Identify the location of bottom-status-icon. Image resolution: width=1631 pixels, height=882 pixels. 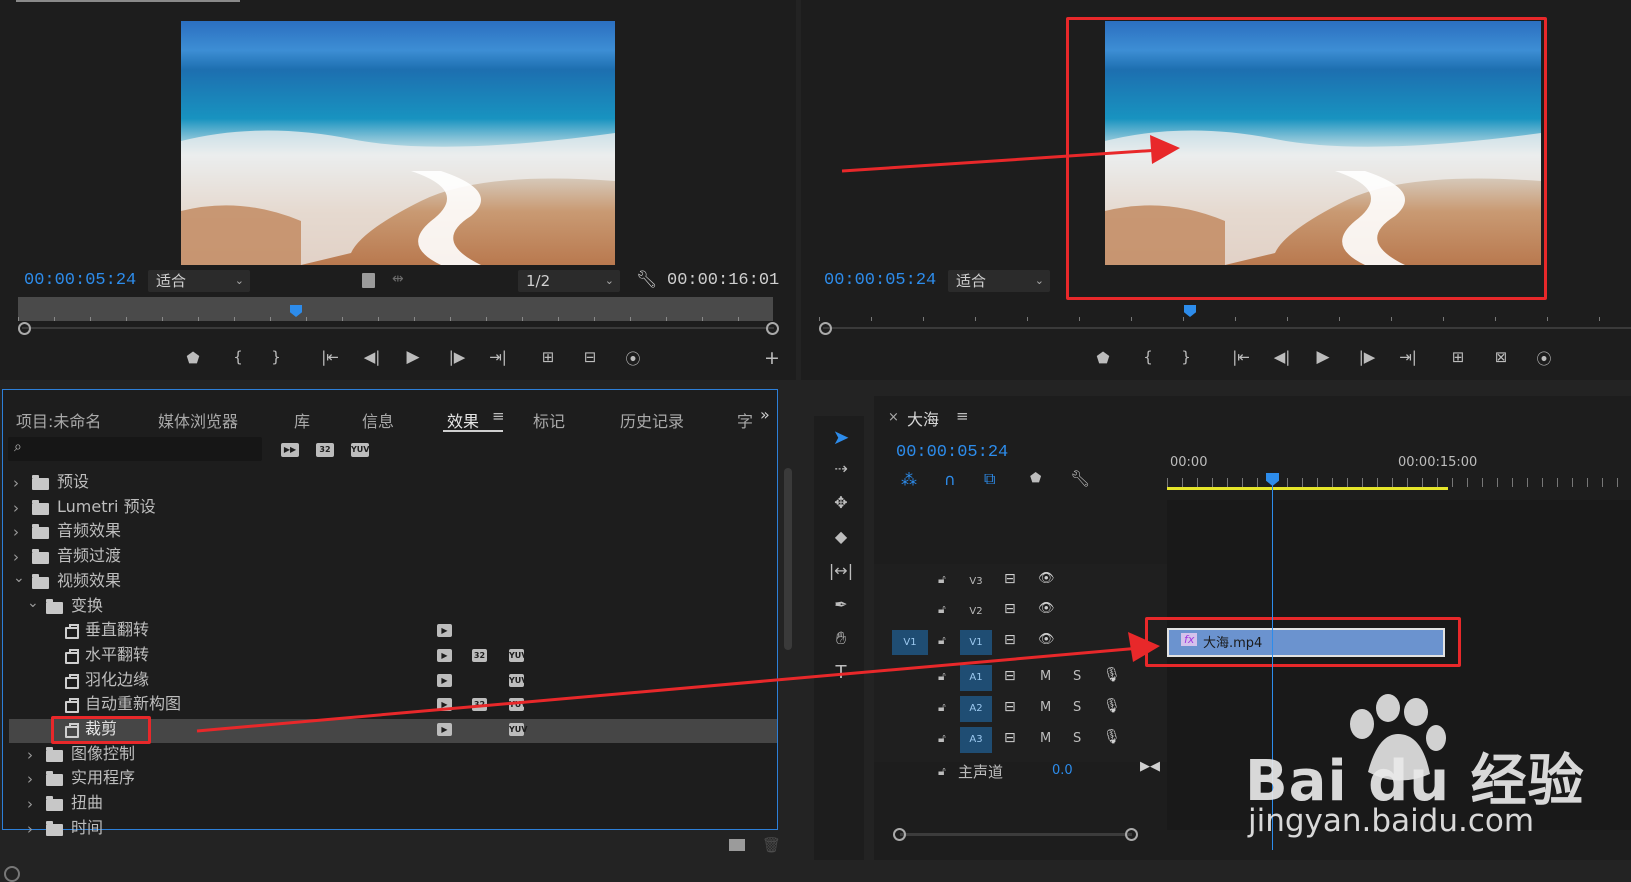
(12, 874).